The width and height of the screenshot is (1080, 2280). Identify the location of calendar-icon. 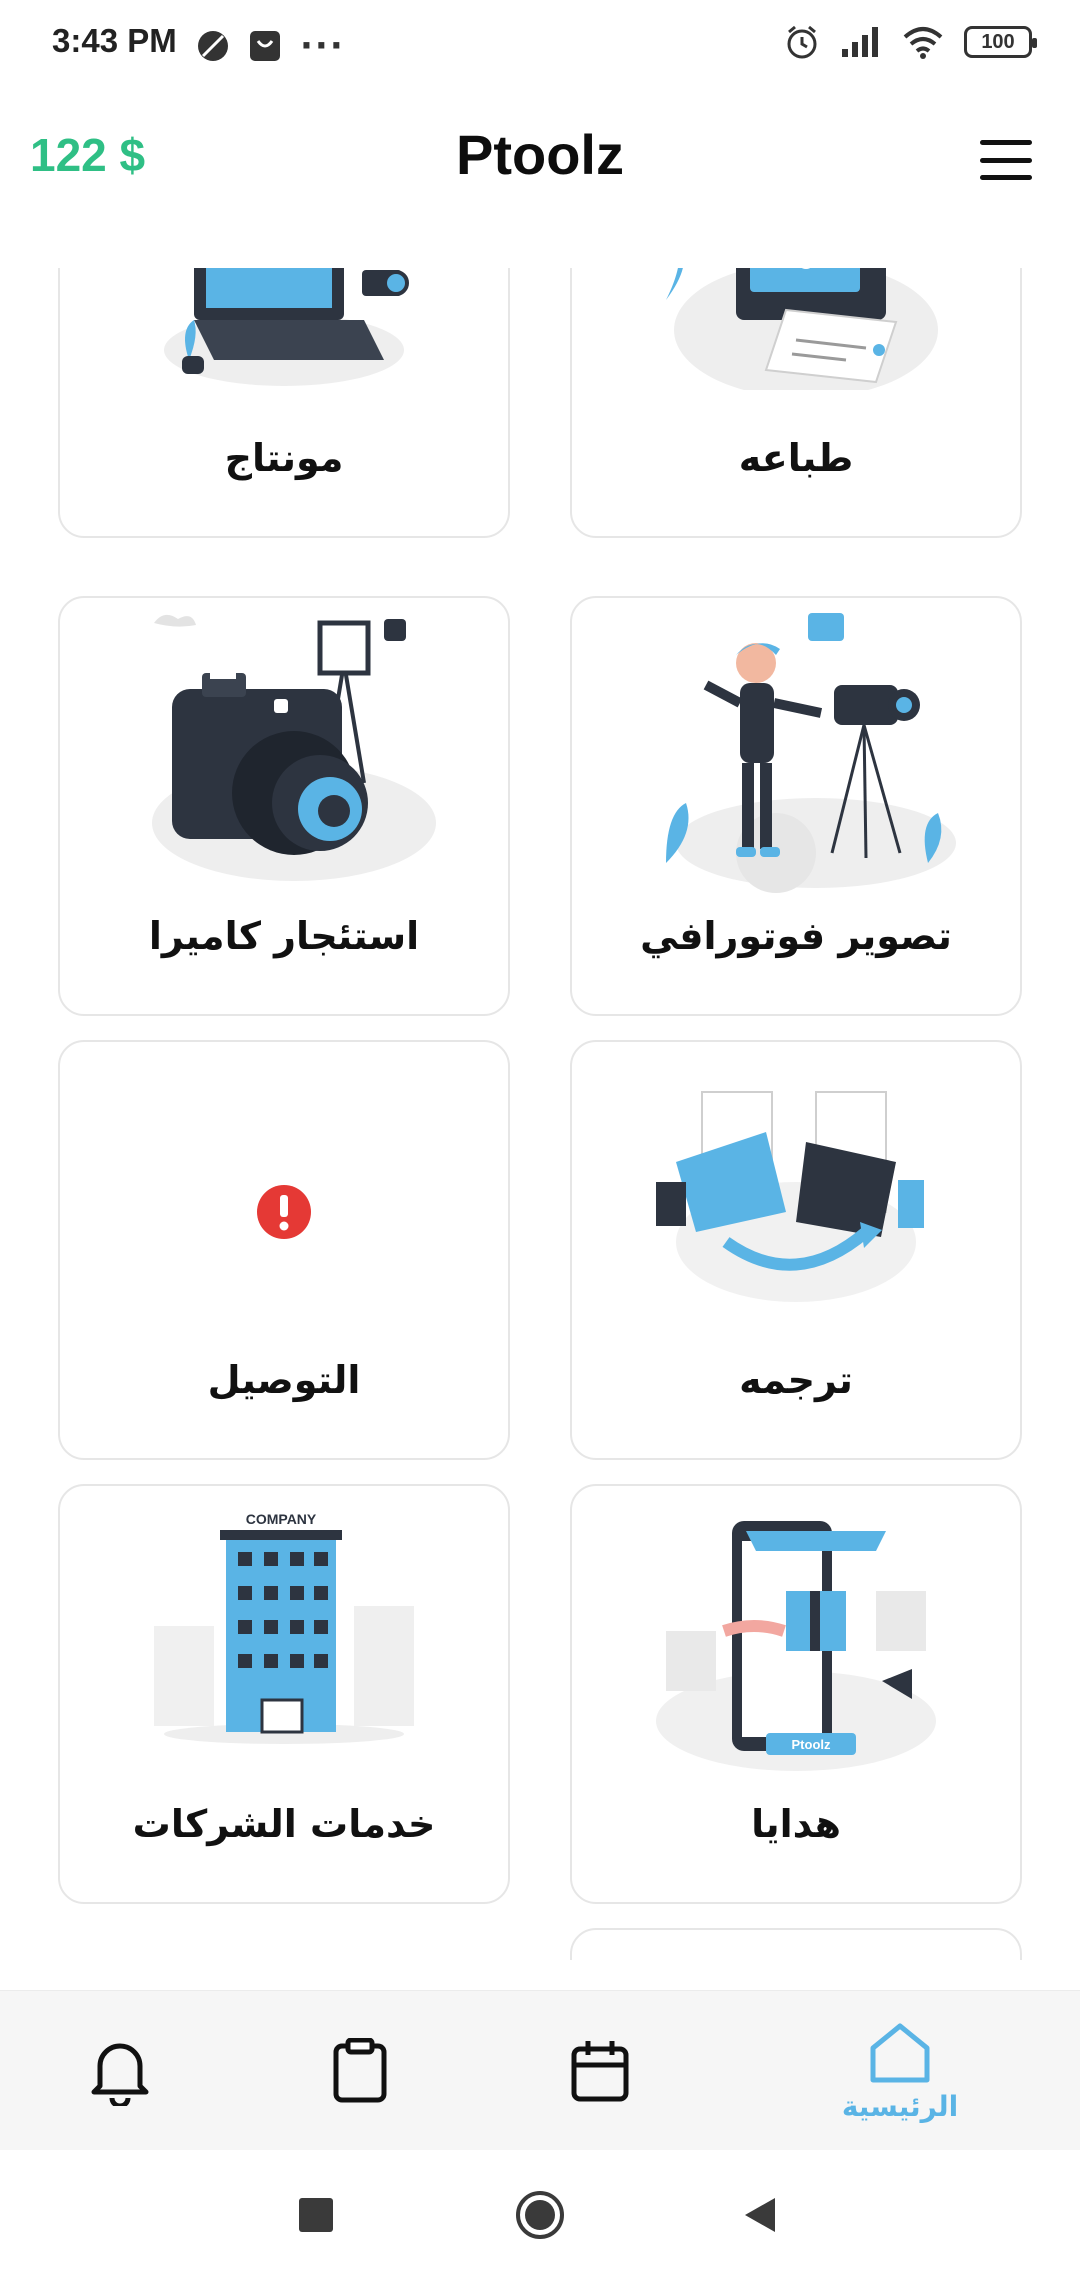
(600, 2071).